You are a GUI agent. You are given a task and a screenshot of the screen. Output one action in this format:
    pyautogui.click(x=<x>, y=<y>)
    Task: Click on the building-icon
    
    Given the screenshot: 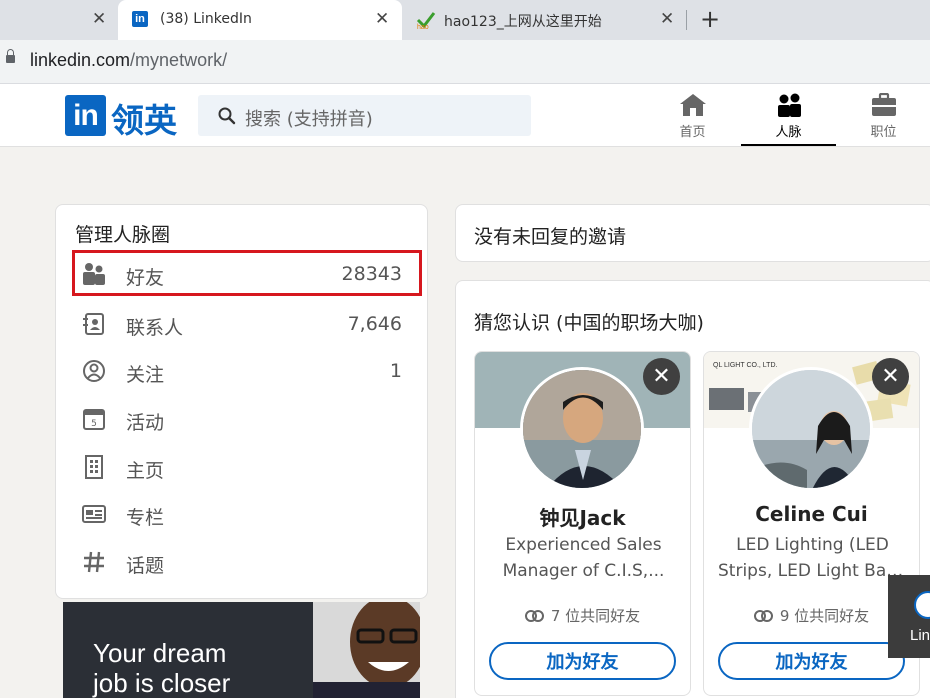 What is the action you would take?
    pyautogui.click(x=94, y=467)
    